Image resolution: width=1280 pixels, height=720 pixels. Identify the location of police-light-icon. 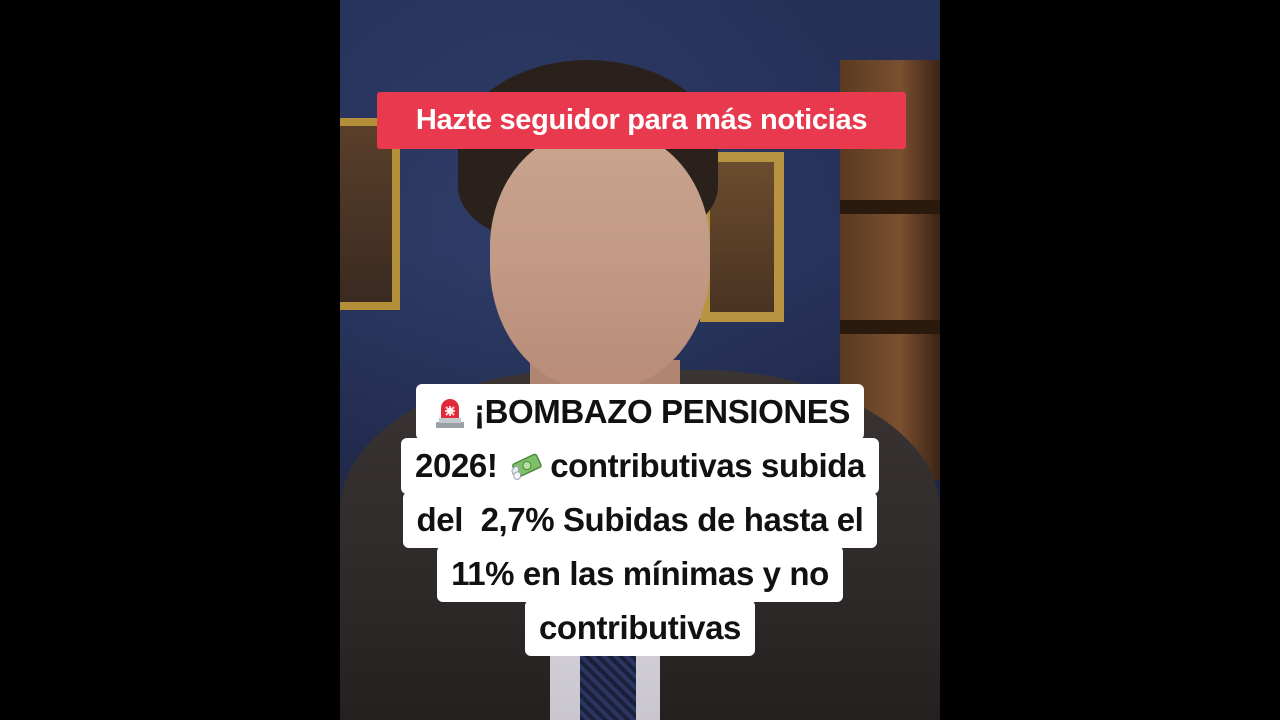
(450, 412).